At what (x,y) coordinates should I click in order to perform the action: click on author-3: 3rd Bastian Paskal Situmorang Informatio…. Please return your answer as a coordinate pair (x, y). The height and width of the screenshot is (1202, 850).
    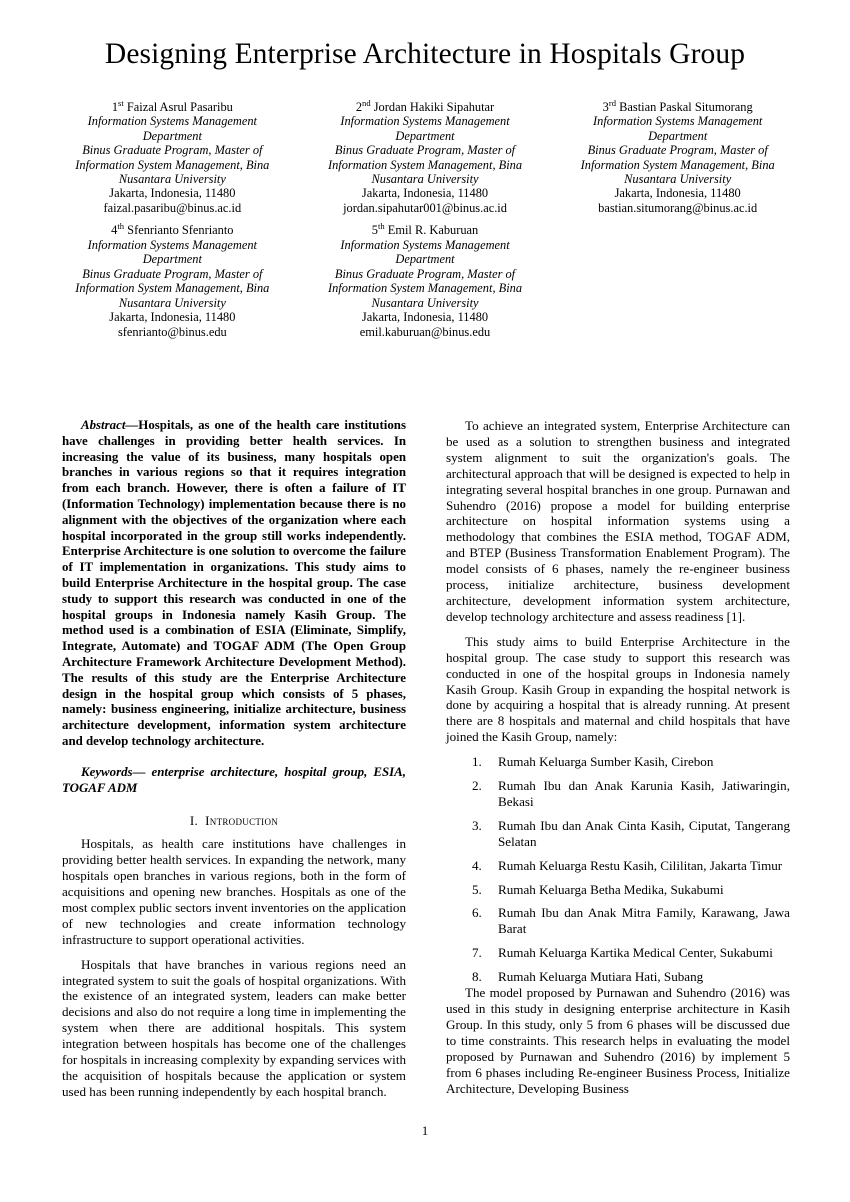
    Looking at the image, I should click on (677, 156).